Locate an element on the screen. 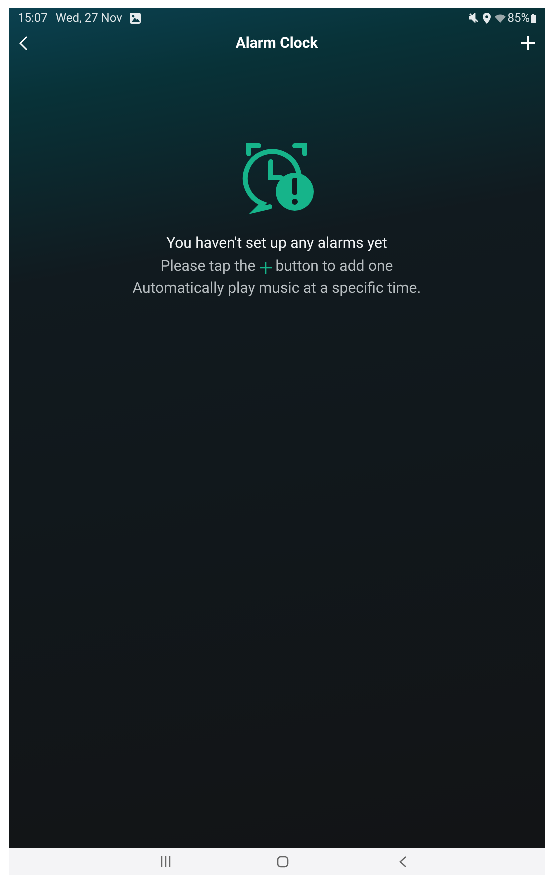 Image resolution: width=545 pixels, height=875 pixels. wifi-icon is located at coordinates (500, 18).